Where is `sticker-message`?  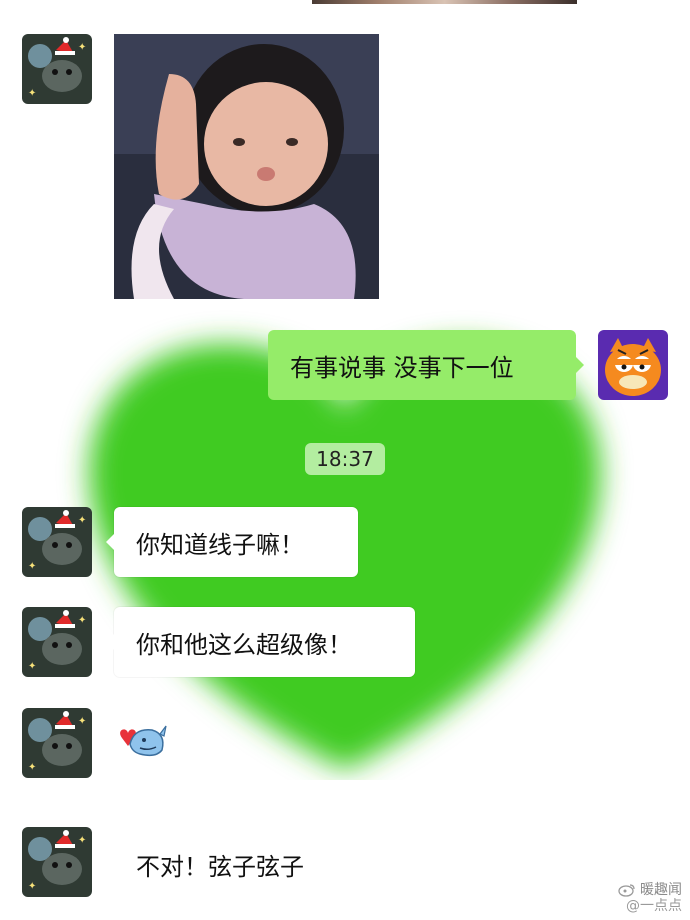 sticker-message is located at coordinates (140, 740).